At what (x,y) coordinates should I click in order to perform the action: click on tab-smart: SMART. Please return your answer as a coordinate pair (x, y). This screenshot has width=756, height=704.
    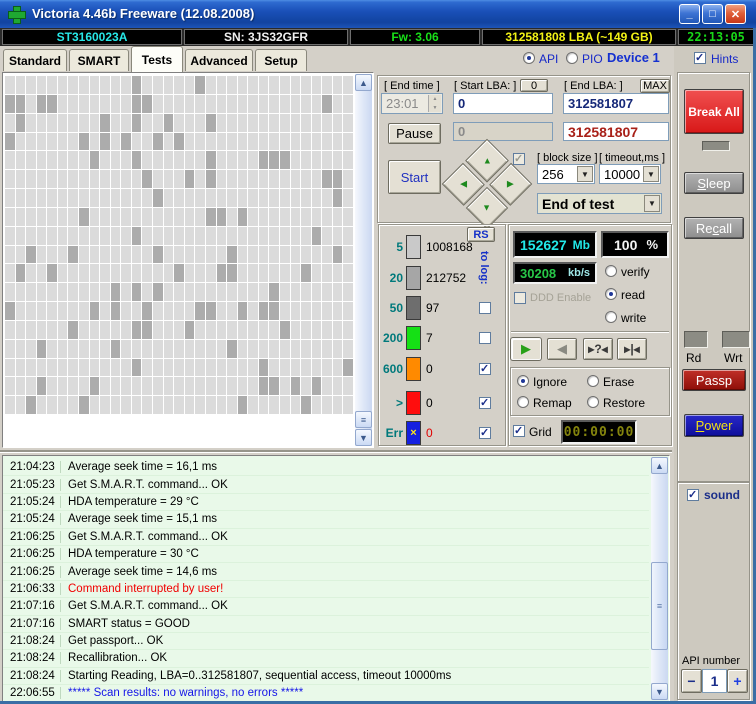
    Looking at the image, I should click on (99, 60).